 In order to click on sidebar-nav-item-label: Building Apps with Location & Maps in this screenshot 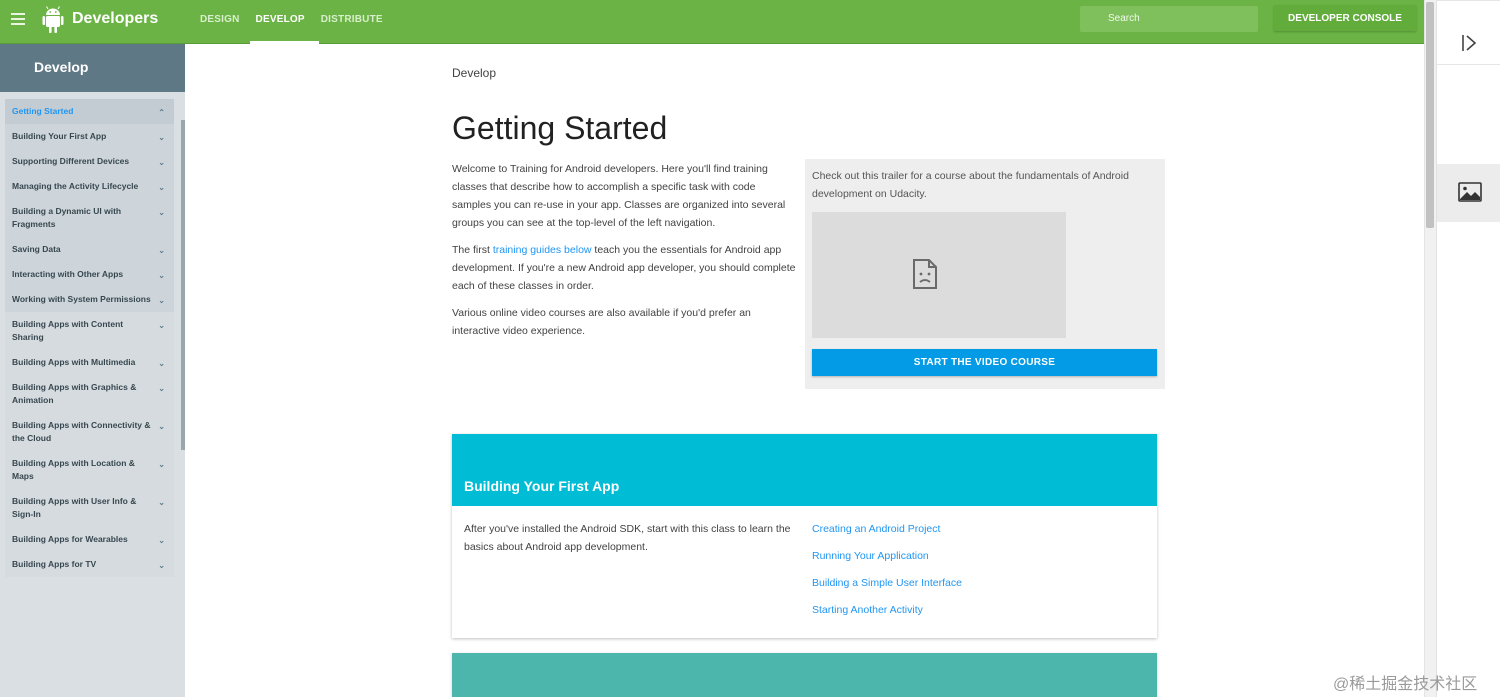, I will do `click(73, 469)`.